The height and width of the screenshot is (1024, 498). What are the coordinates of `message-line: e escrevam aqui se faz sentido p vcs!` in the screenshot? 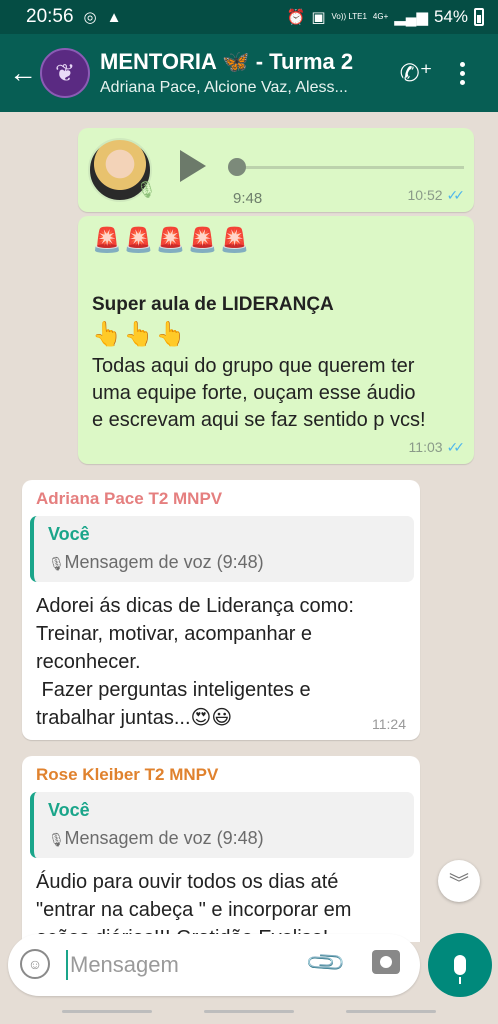 It's located at (259, 420).